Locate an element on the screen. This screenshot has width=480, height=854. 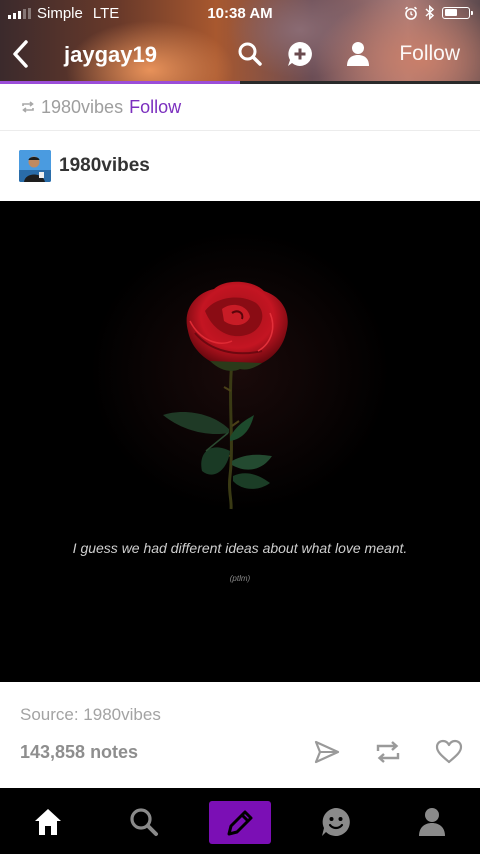
avatar is located at coordinates (35, 166).